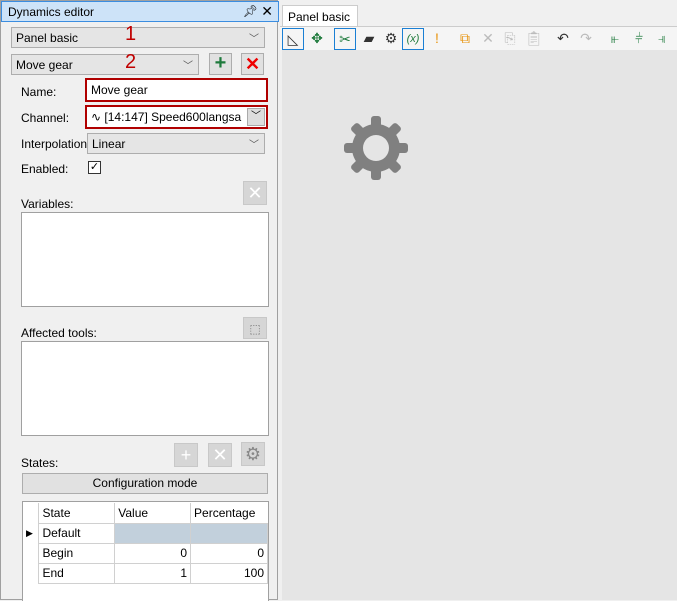 This screenshot has width=677, height=601. What do you see at coordinates (59, 333) in the screenshot?
I see `affected-tools-label: Affected tools:` at bounding box center [59, 333].